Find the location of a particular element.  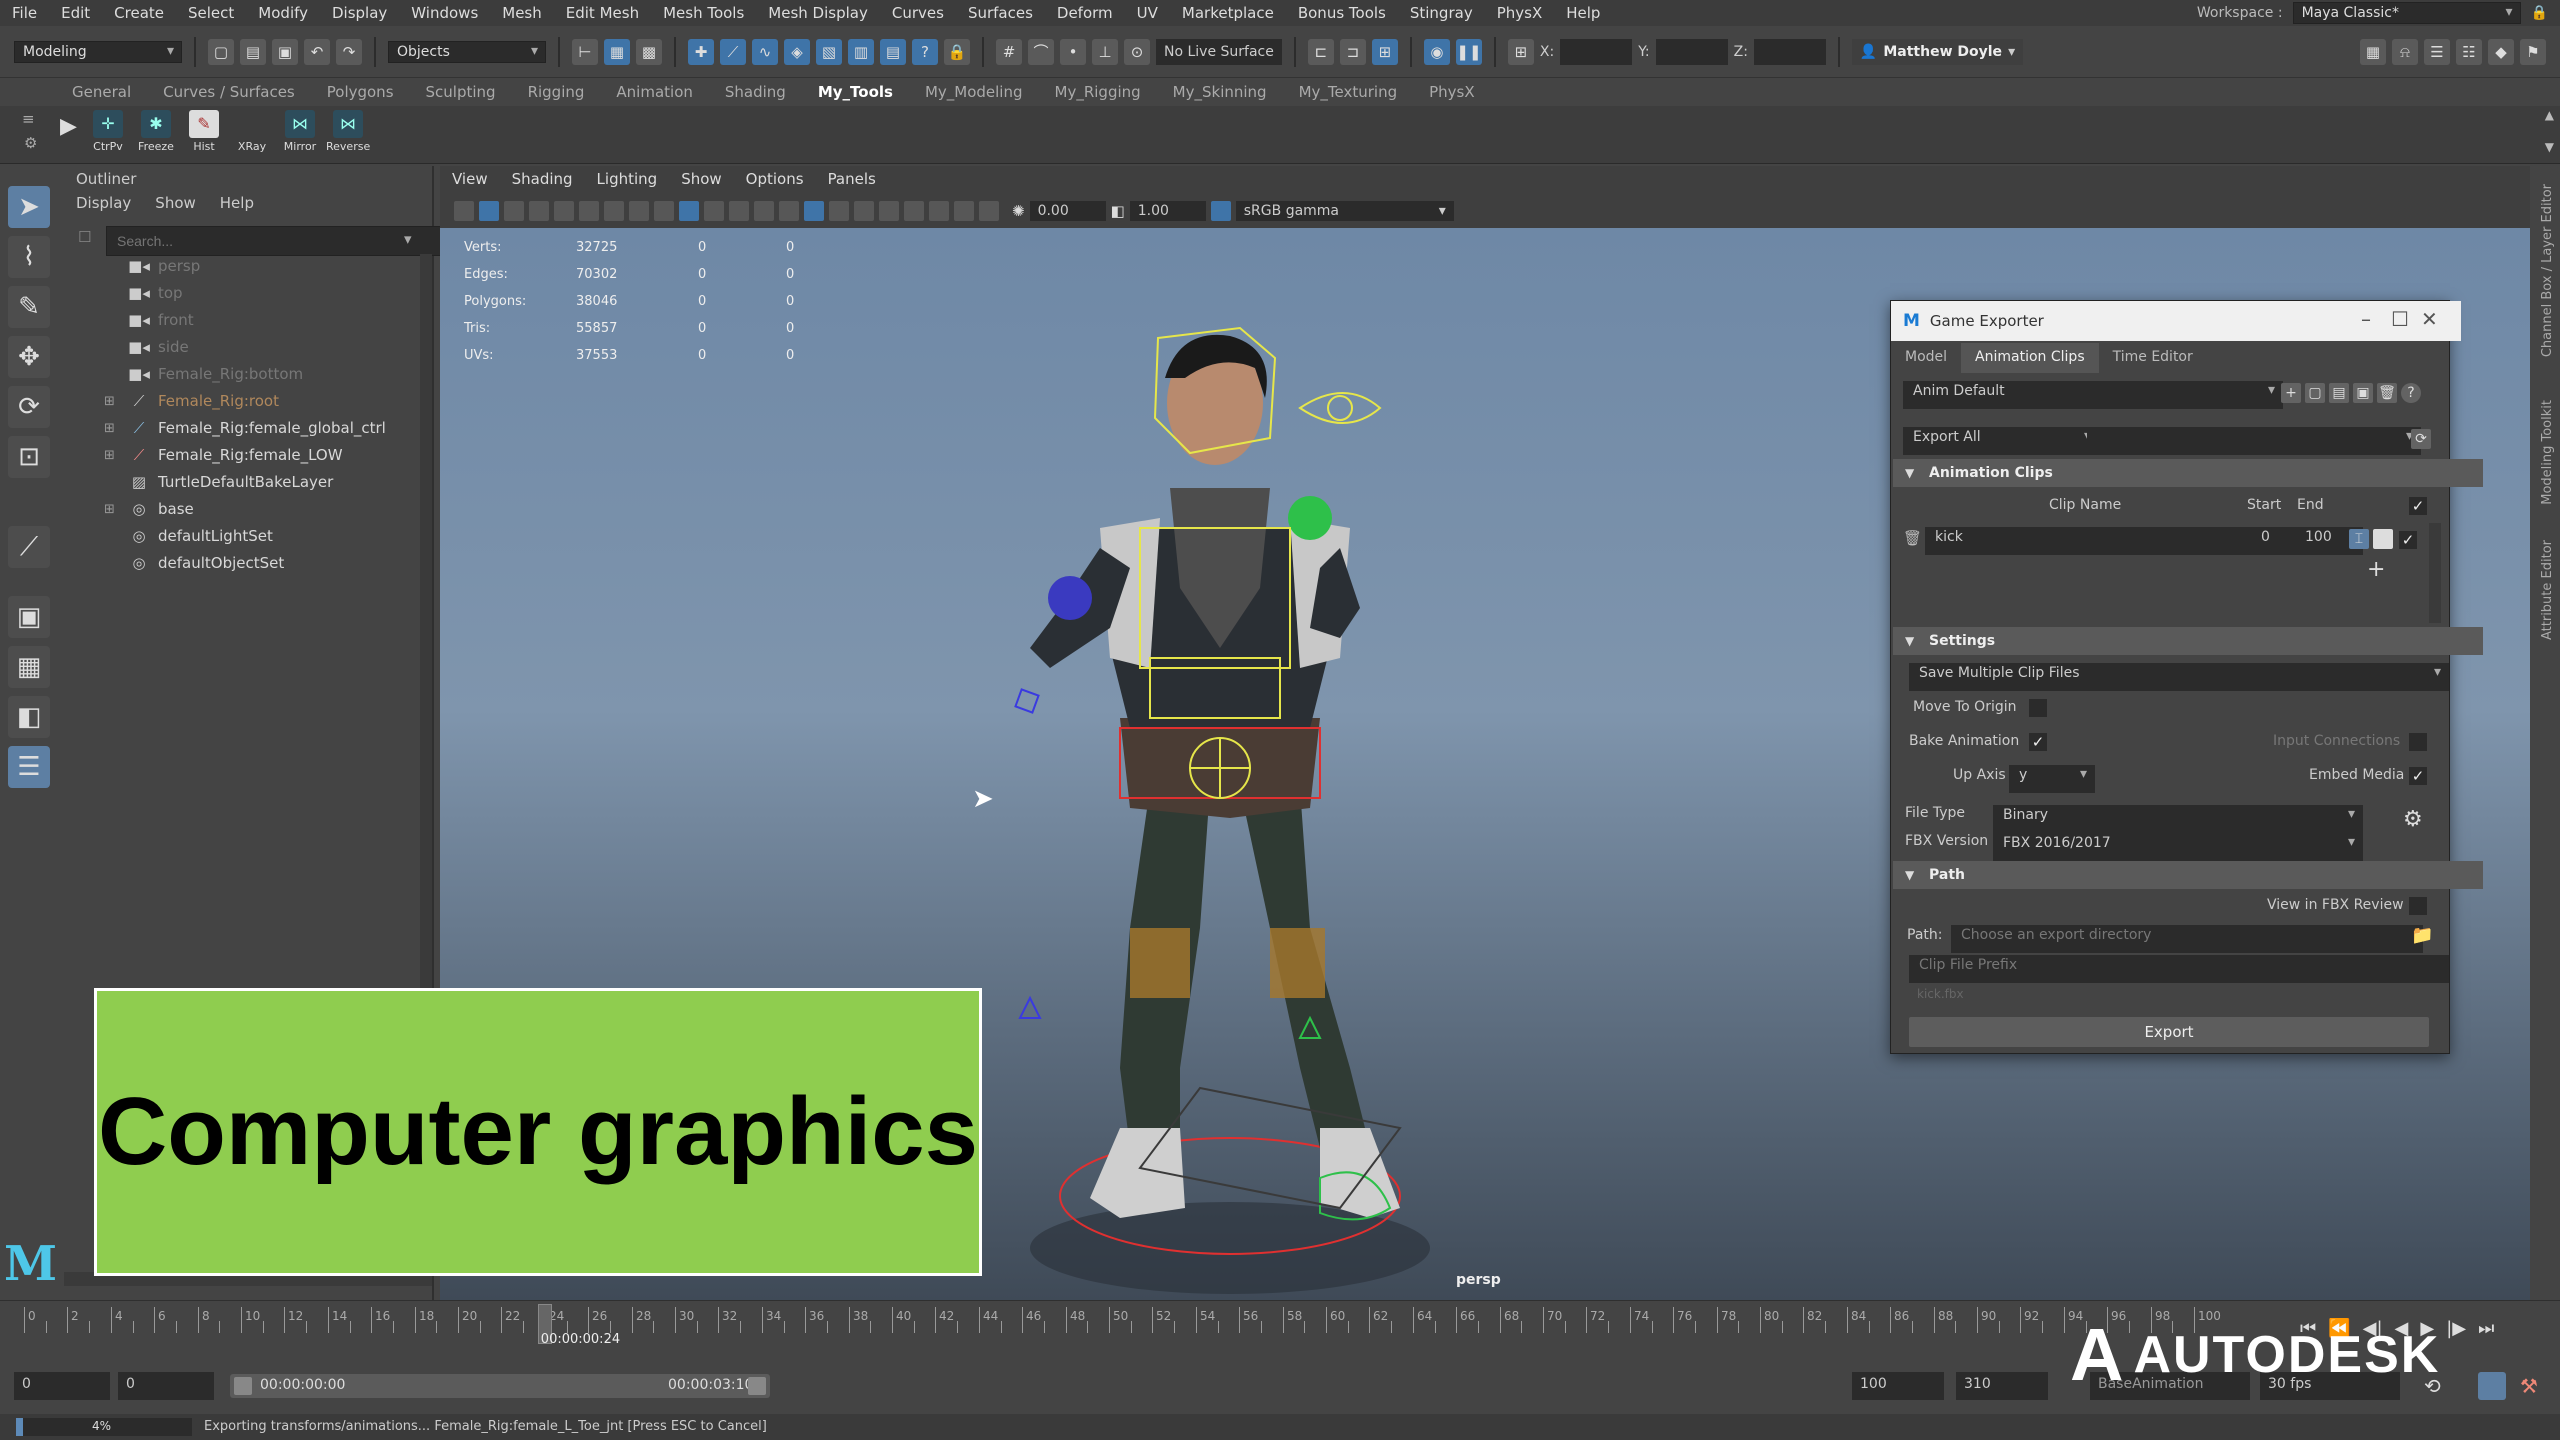

step-forward-frame-icon: |▶ is located at coordinates (2456, 1328).